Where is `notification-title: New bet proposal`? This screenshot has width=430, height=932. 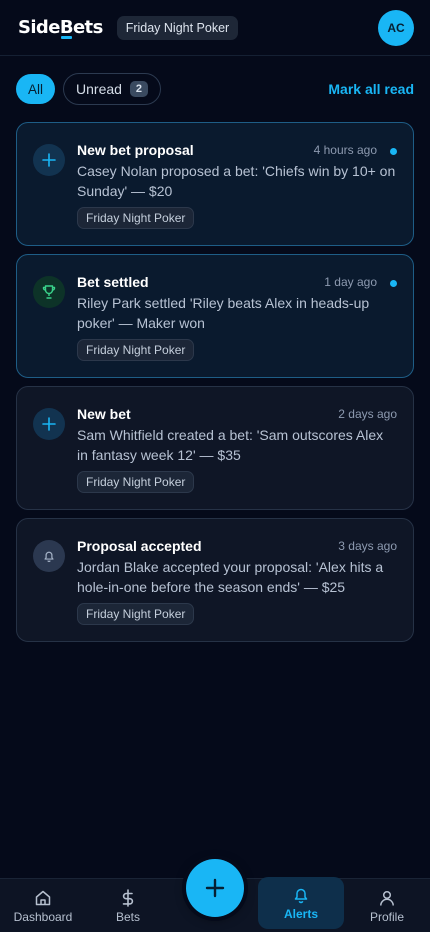 notification-title: New bet proposal is located at coordinates (135, 150).